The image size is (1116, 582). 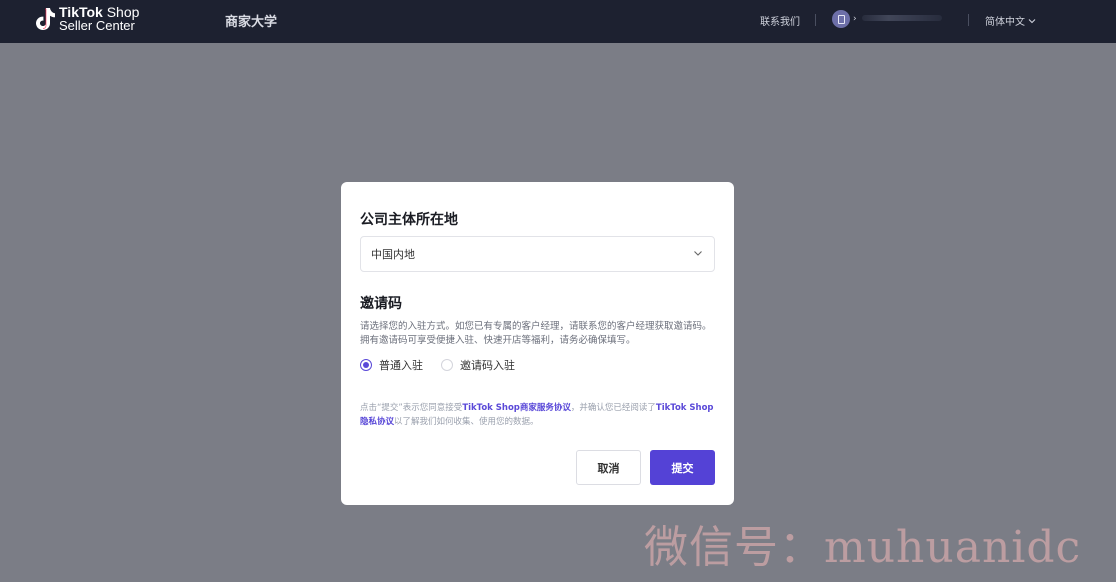 What do you see at coordinates (537, 254) in the screenshot?
I see `location-select: 中国内地` at bounding box center [537, 254].